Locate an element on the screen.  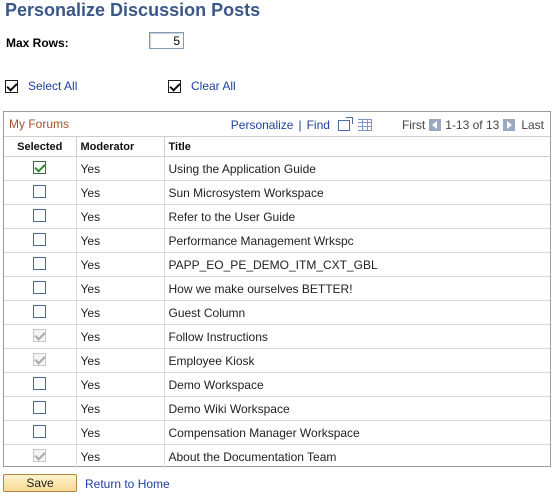
last-link: Last is located at coordinates (532, 125).